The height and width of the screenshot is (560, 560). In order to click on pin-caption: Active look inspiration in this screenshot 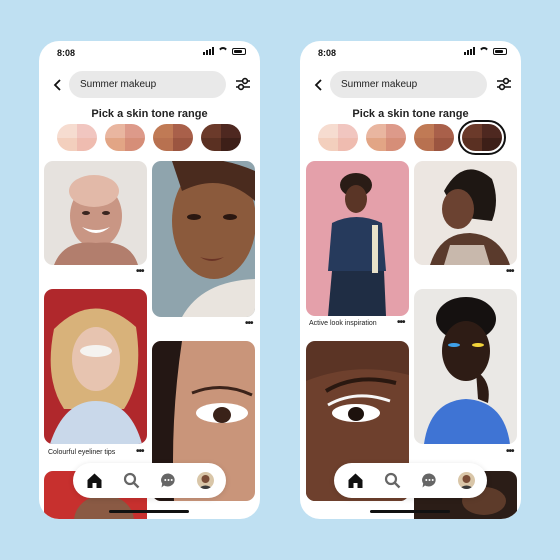, I will do `click(343, 323)`.